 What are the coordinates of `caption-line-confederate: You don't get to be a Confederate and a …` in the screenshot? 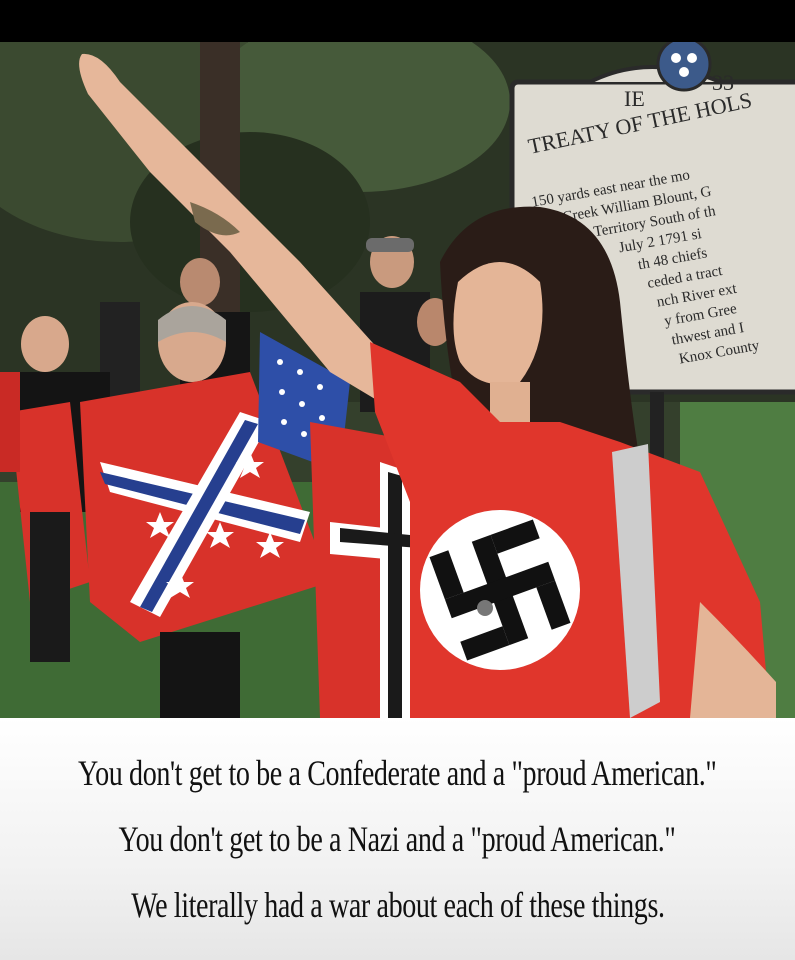 It's located at (397, 773).